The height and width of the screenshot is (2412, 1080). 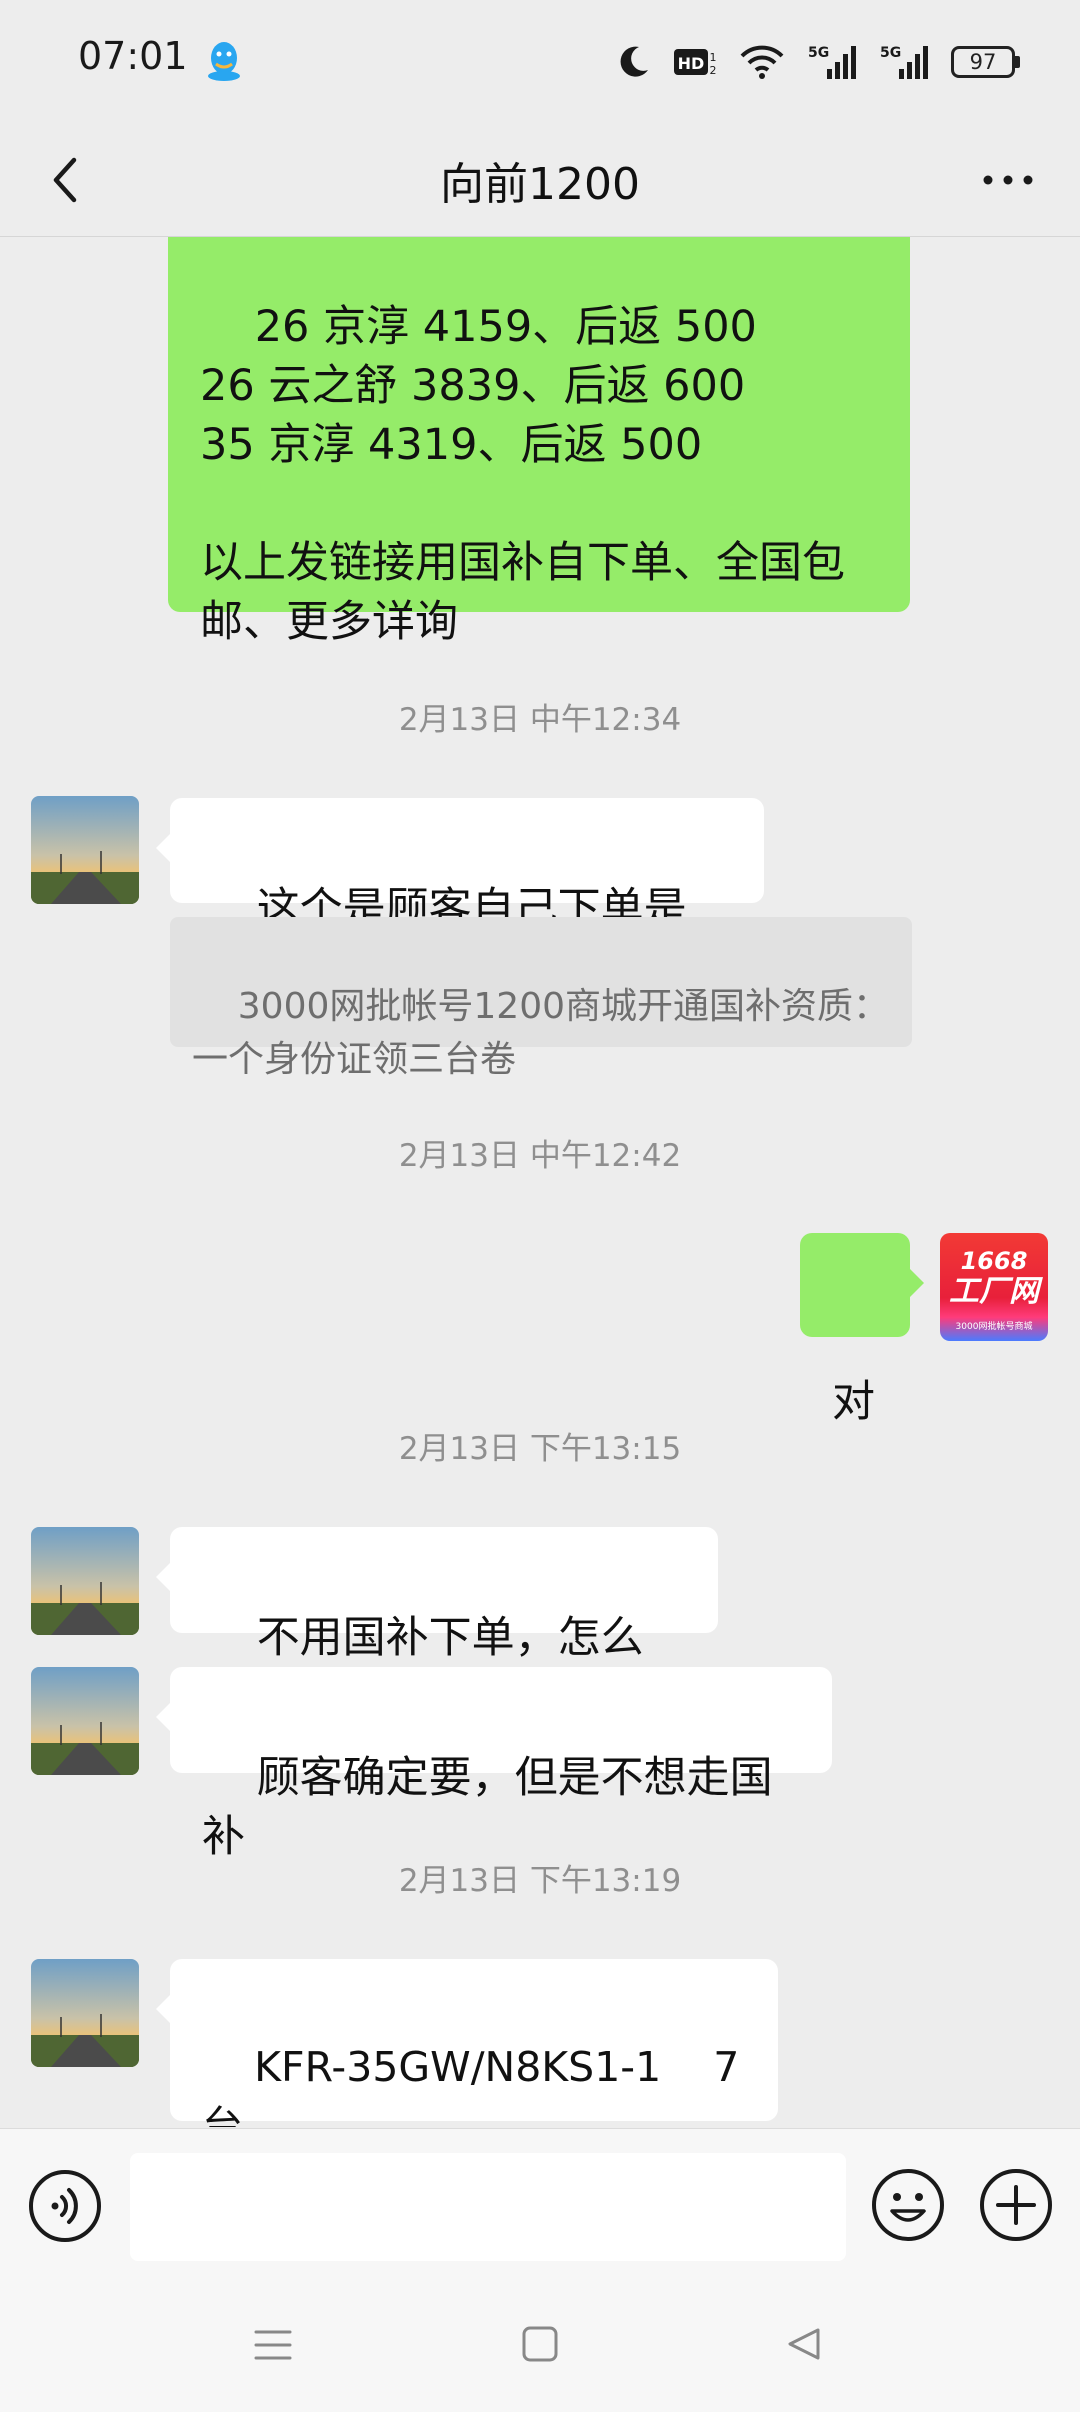 What do you see at coordinates (832, 62) in the screenshot?
I see `signal-5g-icon-1: 5G` at bounding box center [832, 62].